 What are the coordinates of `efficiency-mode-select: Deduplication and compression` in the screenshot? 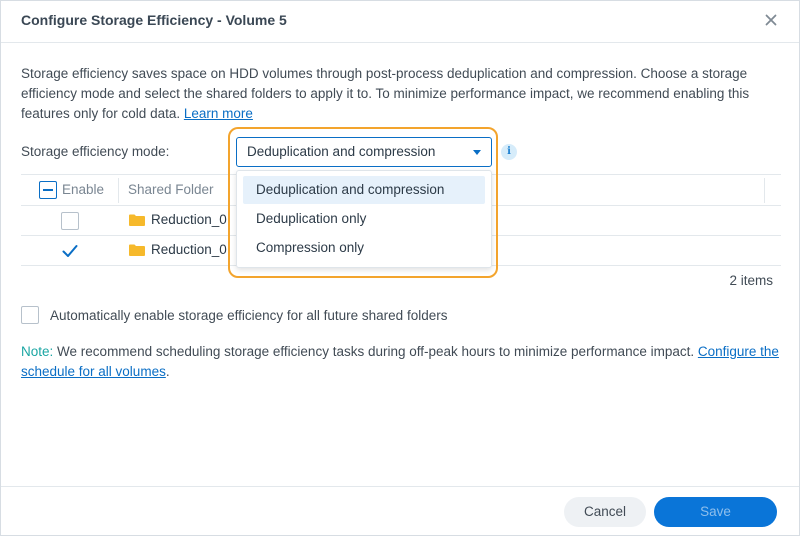 It's located at (364, 152).